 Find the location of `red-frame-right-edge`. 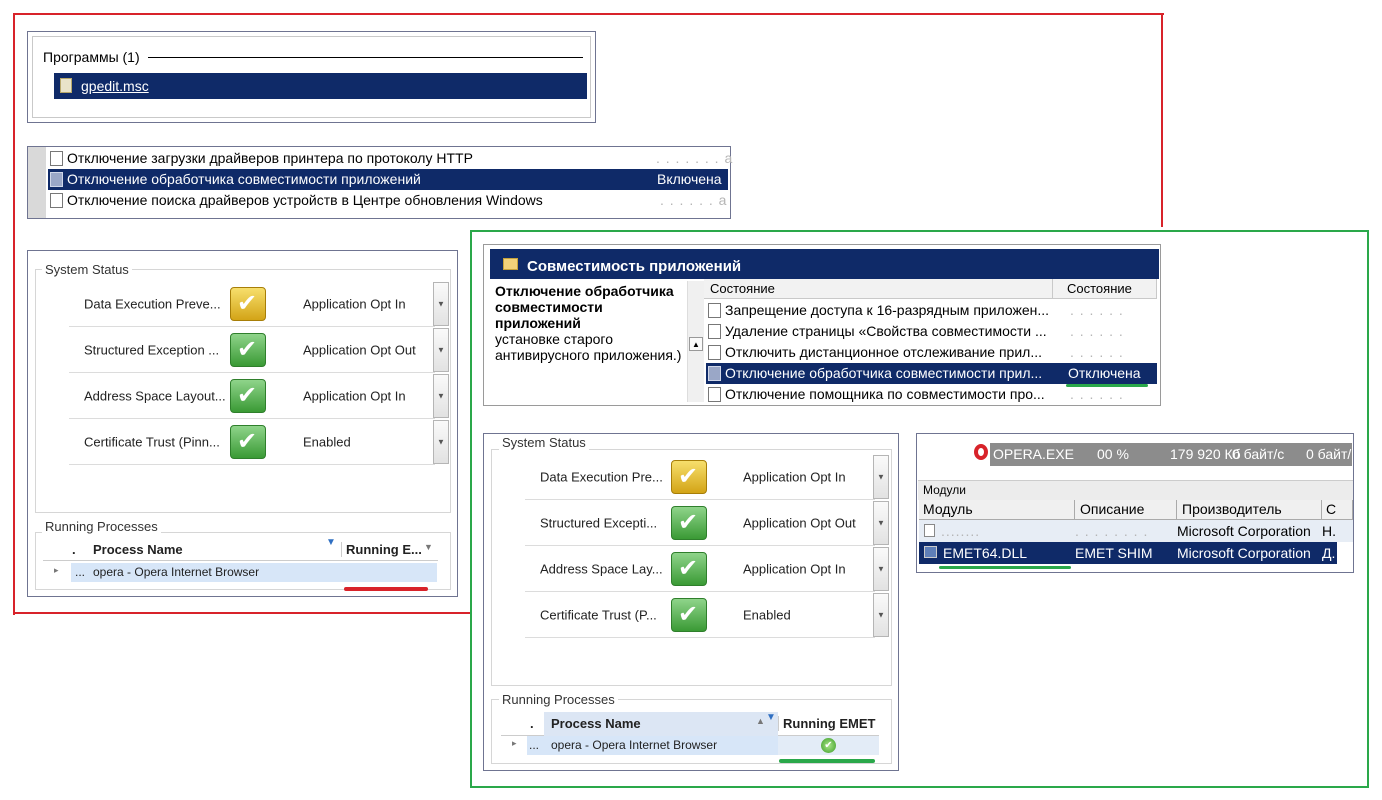

red-frame-right-edge is located at coordinates (1162, 120).